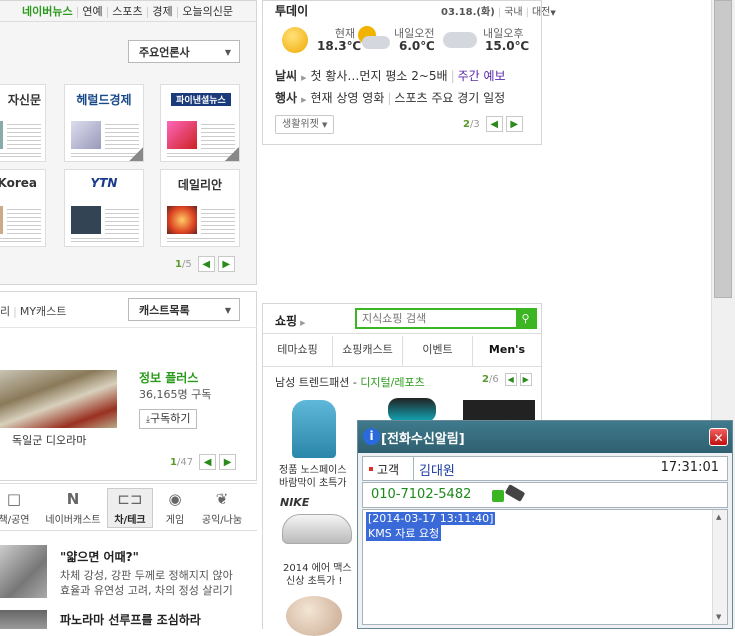 The height and width of the screenshot is (636, 735). I want to click on category-game: ◉ 게임, so click(175, 508).